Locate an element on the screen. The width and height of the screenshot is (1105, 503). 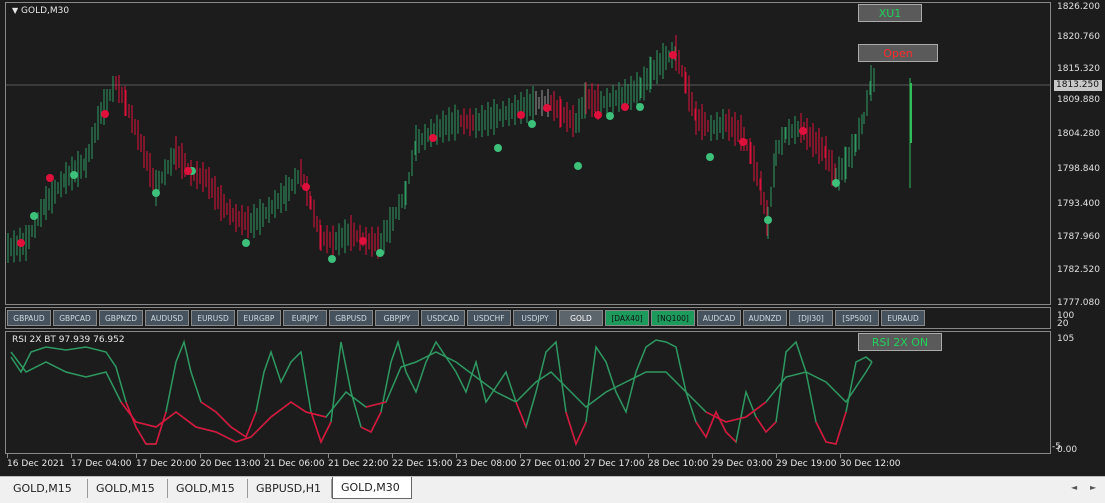
chart-menu-arrow-icon: ▼ is located at coordinates (15, 10).